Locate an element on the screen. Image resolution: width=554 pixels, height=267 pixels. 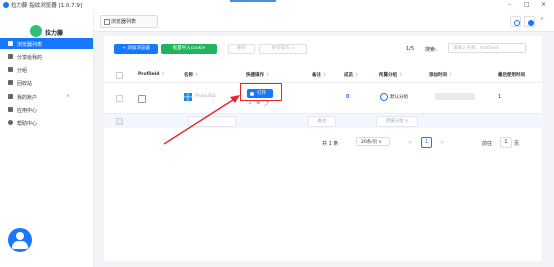
sidebar-item-label: 分享给我的 is located at coordinates (30, 57).